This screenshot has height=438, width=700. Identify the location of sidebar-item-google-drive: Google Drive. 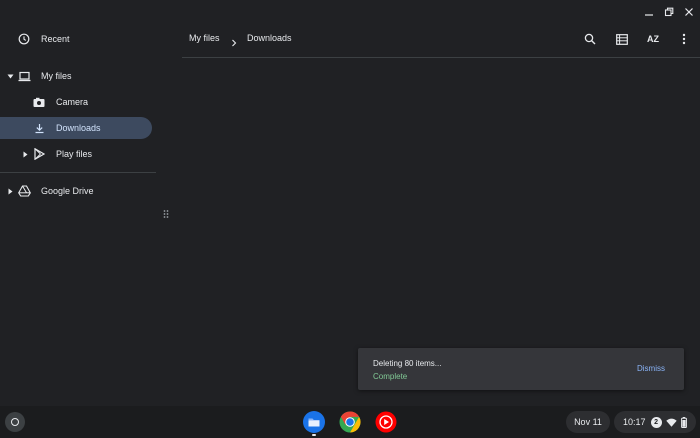
(78, 191).